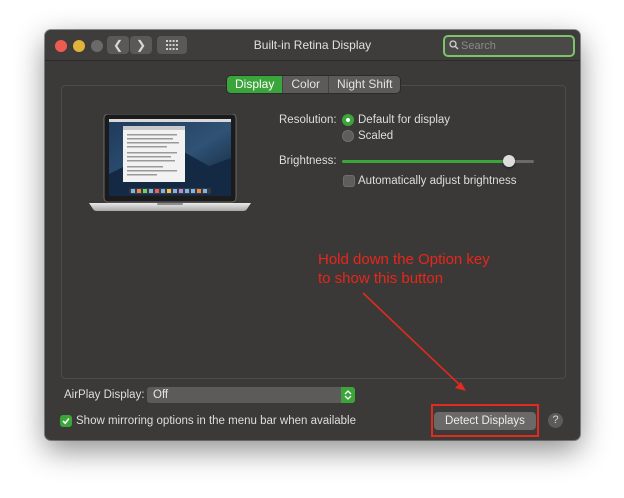  Describe the element at coordinates (414, 341) in the screenshot. I see `annotation-arrow` at that location.